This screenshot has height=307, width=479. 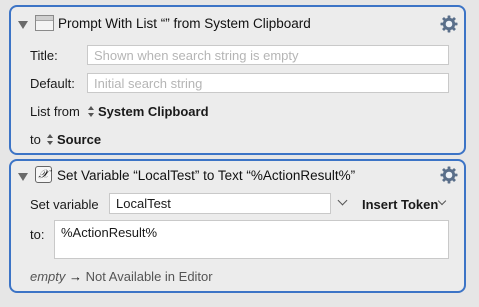 What do you see at coordinates (52, 83) in the screenshot?
I see `default-label: Default:` at bounding box center [52, 83].